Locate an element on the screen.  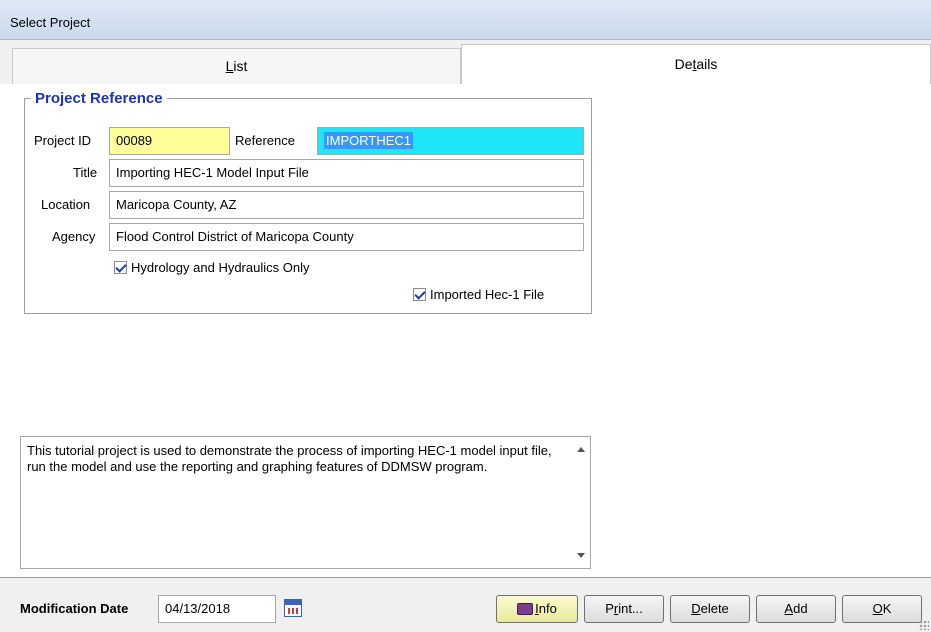
scroll-down-icon is located at coordinates (581, 555).